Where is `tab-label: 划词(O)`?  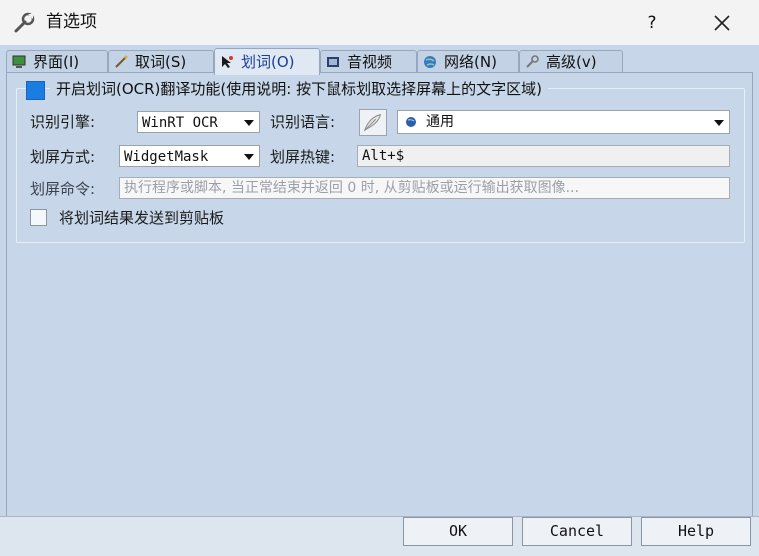 tab-label: 划词(O) is located at coordinates (268, 62).